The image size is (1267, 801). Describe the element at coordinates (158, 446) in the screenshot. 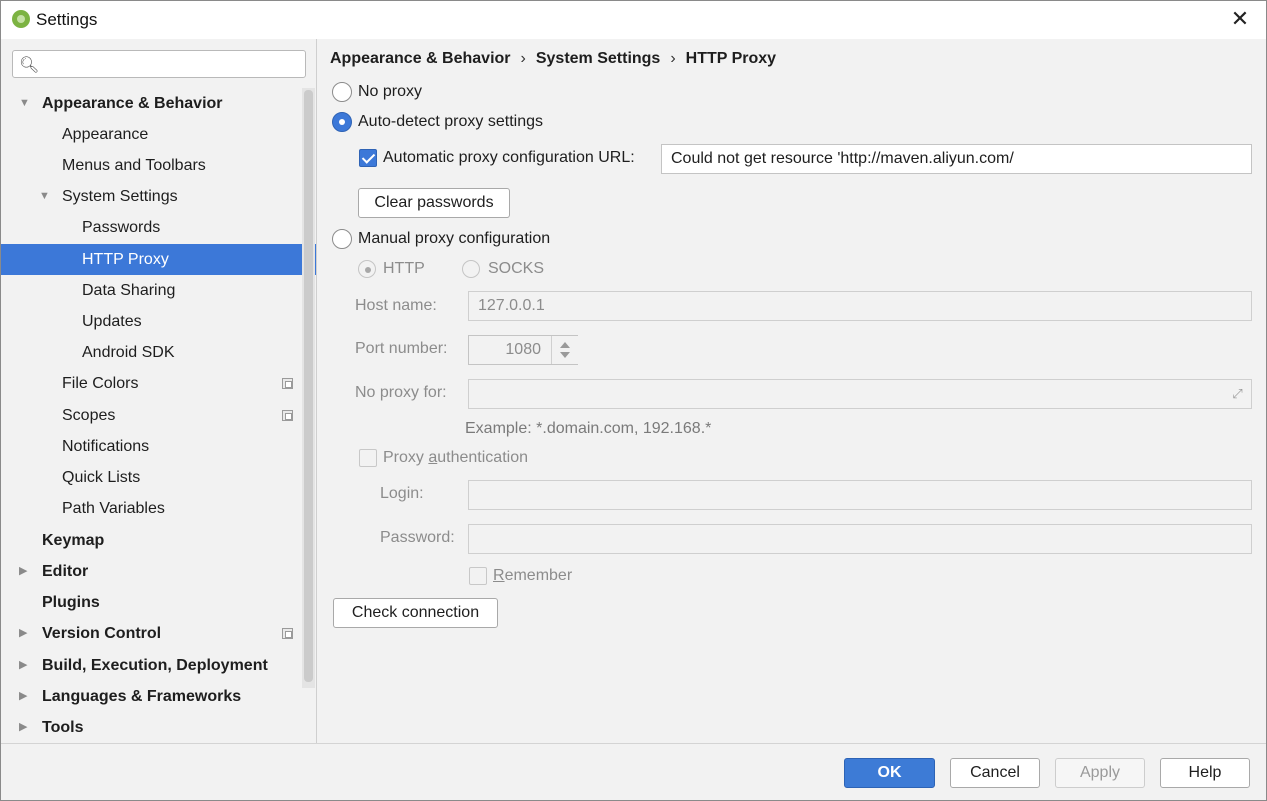

I see `tree-item-notifications: Notifications` at that location.